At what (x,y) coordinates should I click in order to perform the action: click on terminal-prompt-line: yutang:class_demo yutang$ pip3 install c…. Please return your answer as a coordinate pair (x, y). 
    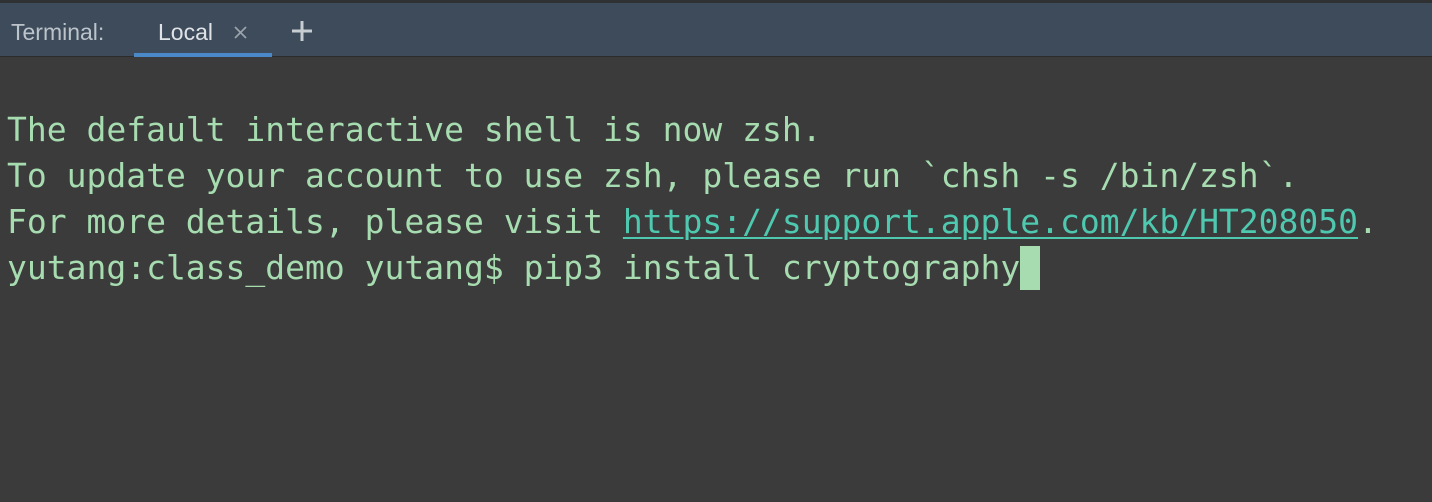
    Looking at the image, I should click on (524, 268).